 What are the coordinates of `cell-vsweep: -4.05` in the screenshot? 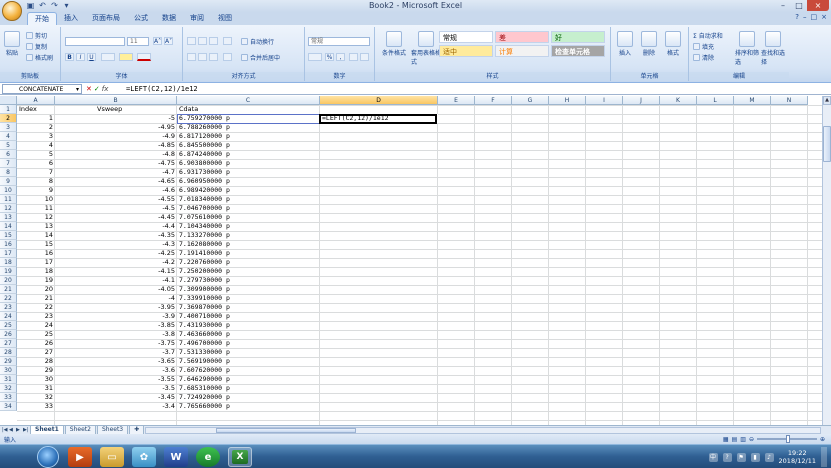 It's located at (116, 289).